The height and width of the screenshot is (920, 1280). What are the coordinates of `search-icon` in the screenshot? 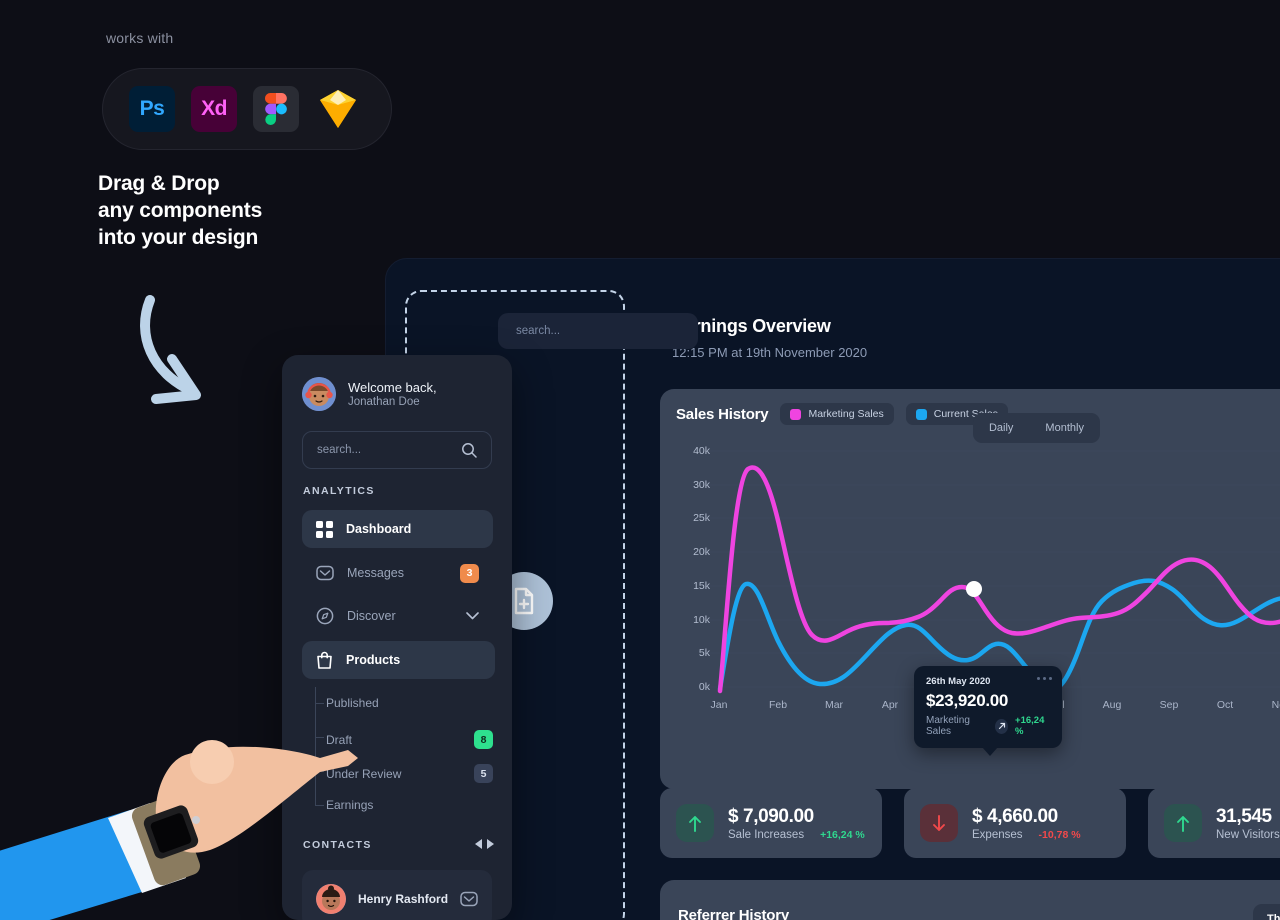 It's located at (469, 450).